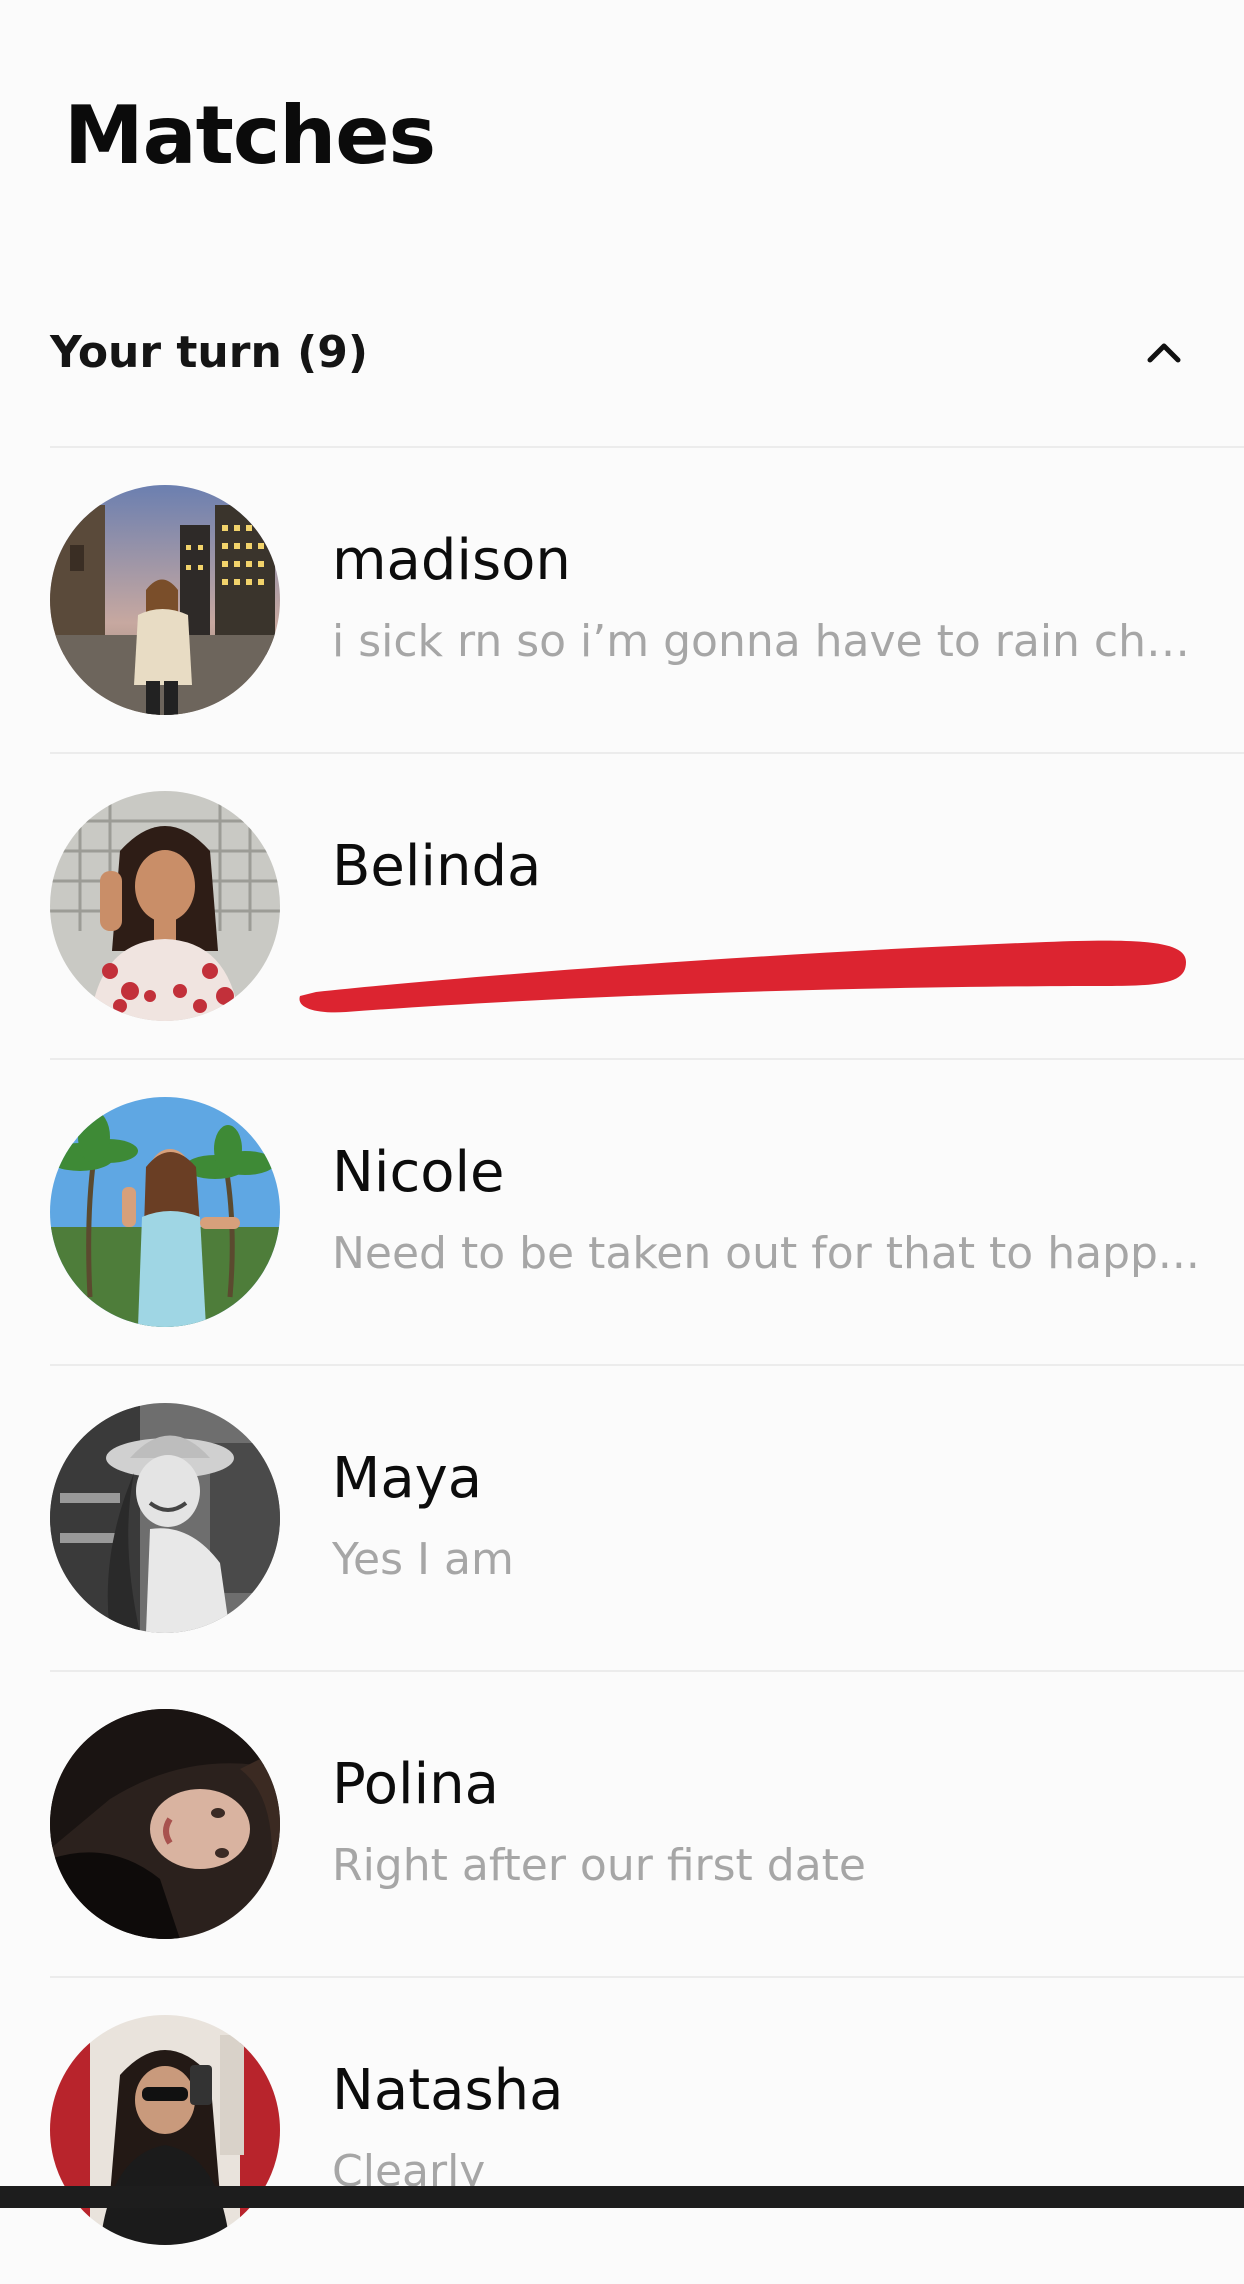  I want to click on match-name: Polina, so click(415, 1784).